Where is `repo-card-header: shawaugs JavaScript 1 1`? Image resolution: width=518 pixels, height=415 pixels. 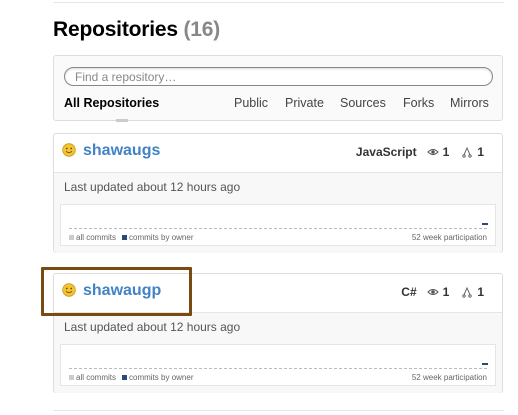 repo-card-header: shawaugs JavaScript 1 1 is located at coordinates (278, 153).